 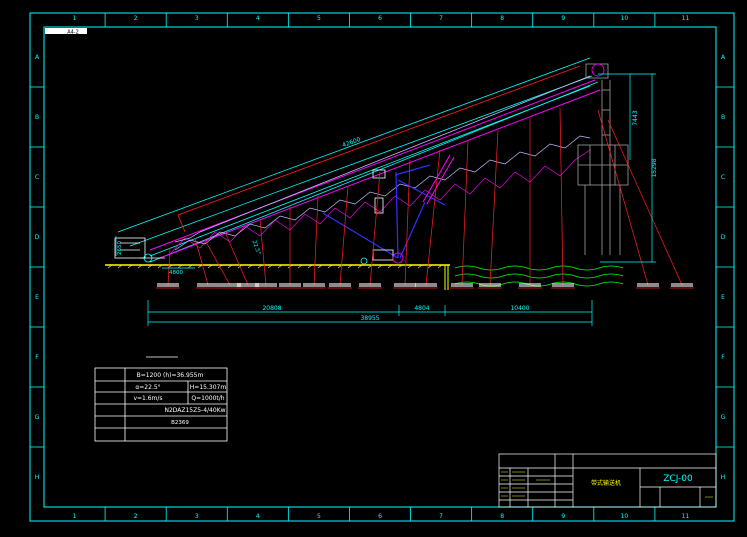 What do you see at coordinates (73, 33) in the screenshot?
I see `corner-tag: A4-2` at bounding box center [73, 33].